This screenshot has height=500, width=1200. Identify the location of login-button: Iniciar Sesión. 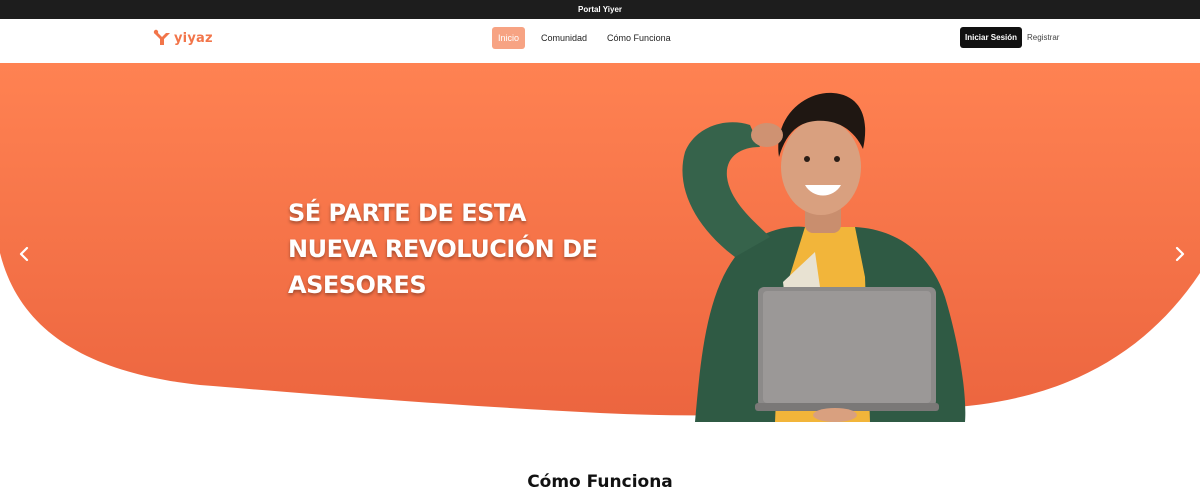
(991, 37).